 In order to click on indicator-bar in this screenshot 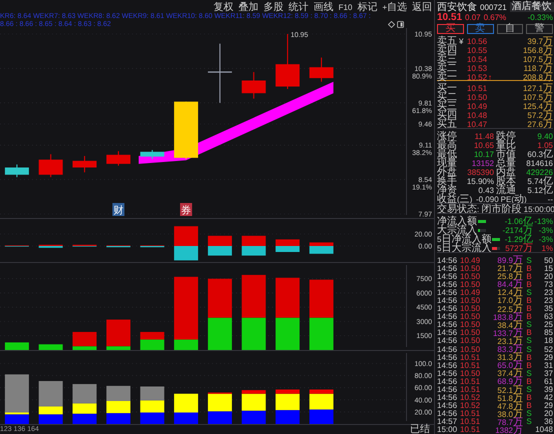, I will do `click(186, 236)`.